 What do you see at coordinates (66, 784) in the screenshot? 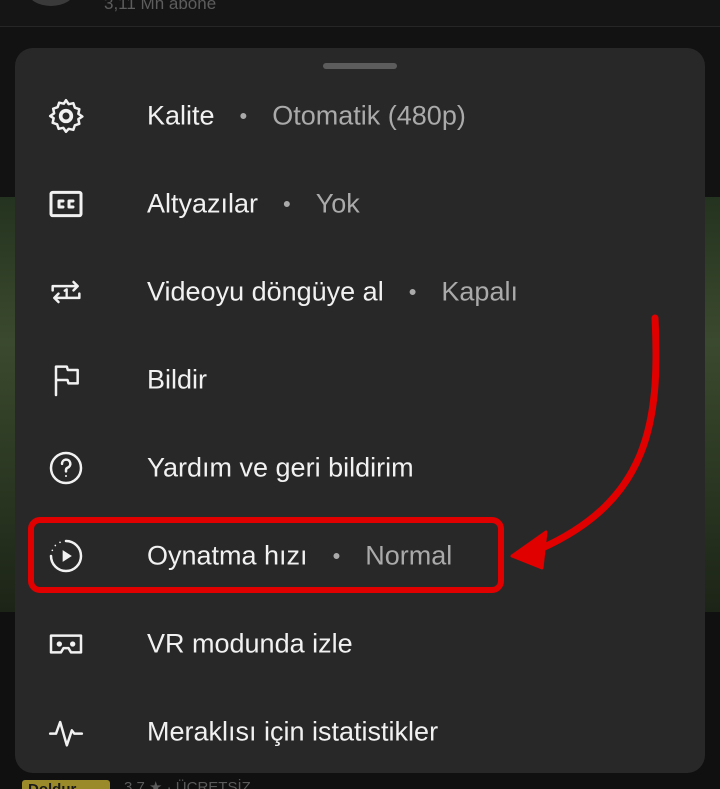
I see `app-badge: Doldur` at bounding box center [66, 784].